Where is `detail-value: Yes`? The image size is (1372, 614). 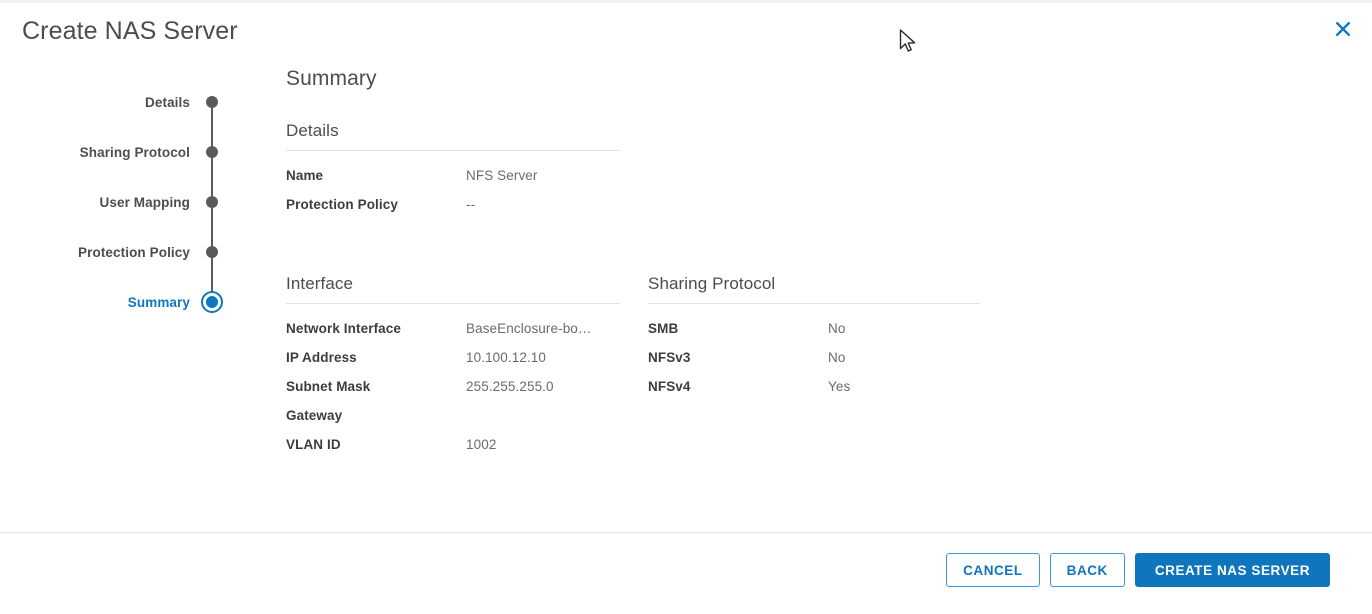
detail-value: Yes is located at coordinates (839, 386).